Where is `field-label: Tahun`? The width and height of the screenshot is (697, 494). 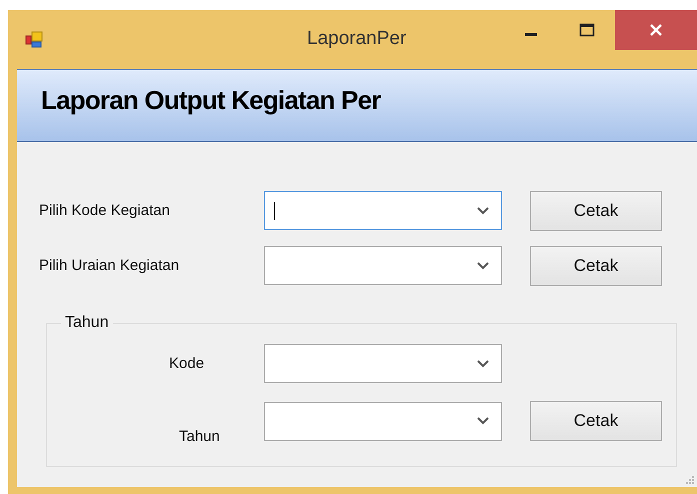
field-label: Tahun is located at coordinates (199, 436).